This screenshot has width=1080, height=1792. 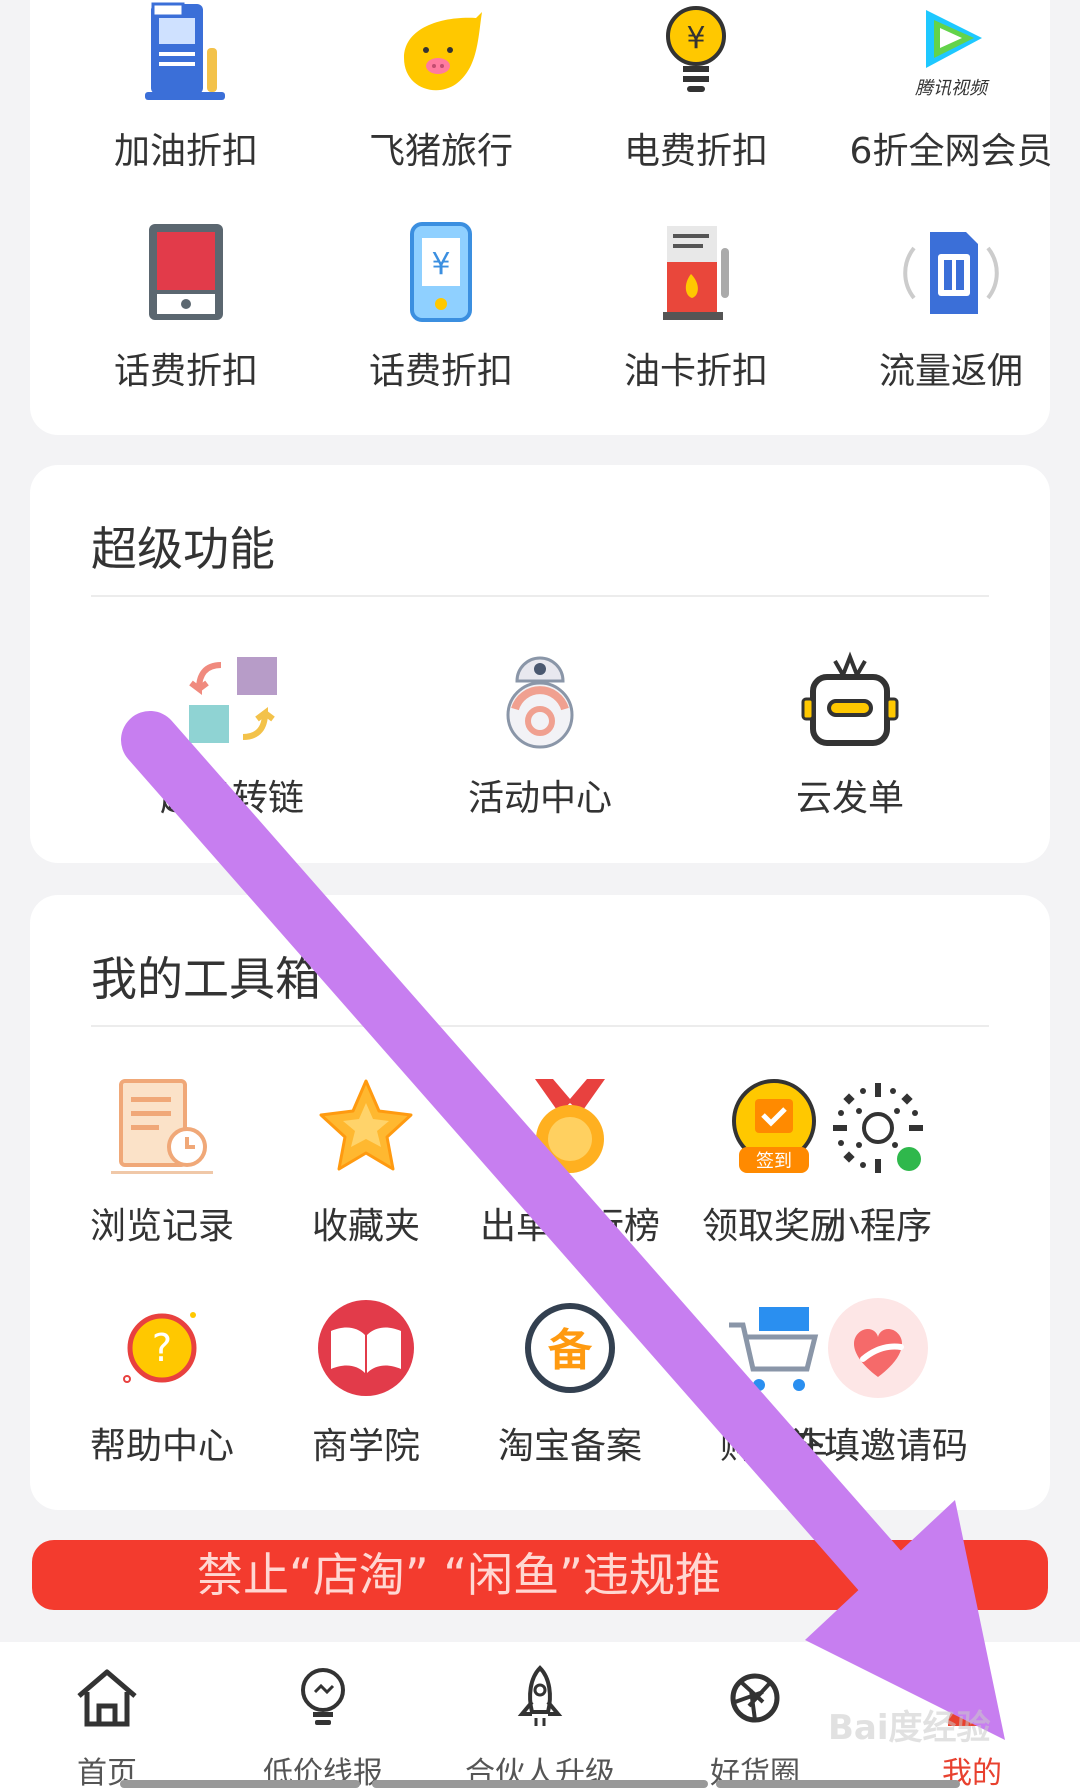 What do you see at coordinates (695, 151) in the screenshot?
I see `service-label: 电费折扣` at bounding box center [695, 151].